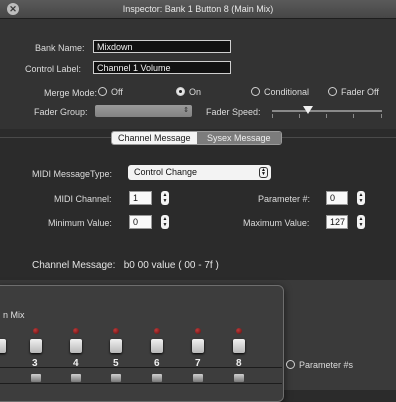  Describe the element at coordinates (326, 365) in the screenshot. I see `parameter-numbers-label: Parameter #s` at that location.